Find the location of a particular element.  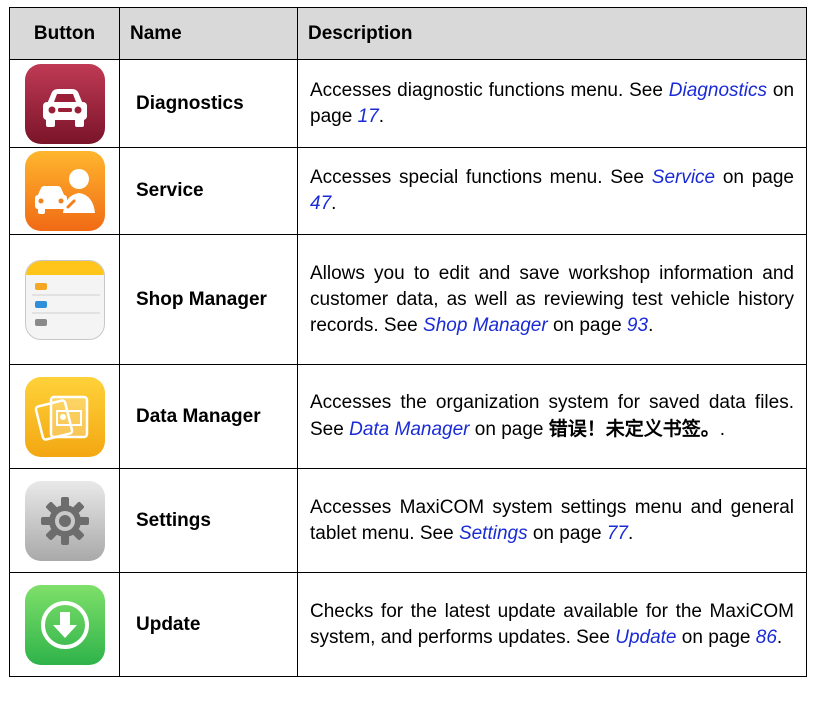

page-link: 47 is located at coordinates (320, 203).